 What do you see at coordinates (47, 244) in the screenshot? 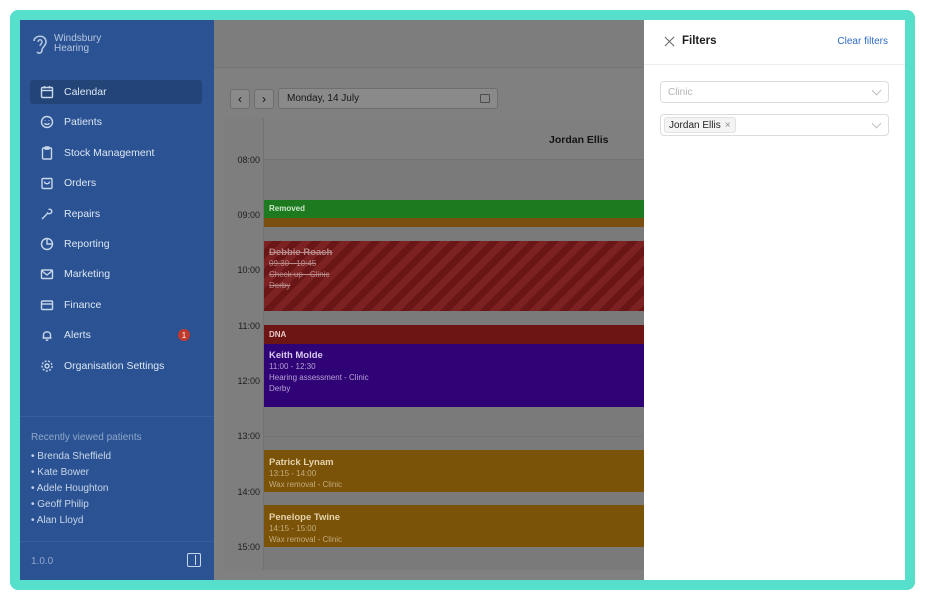
I see `pie-chart-icon` at bounding box center [47, 244].